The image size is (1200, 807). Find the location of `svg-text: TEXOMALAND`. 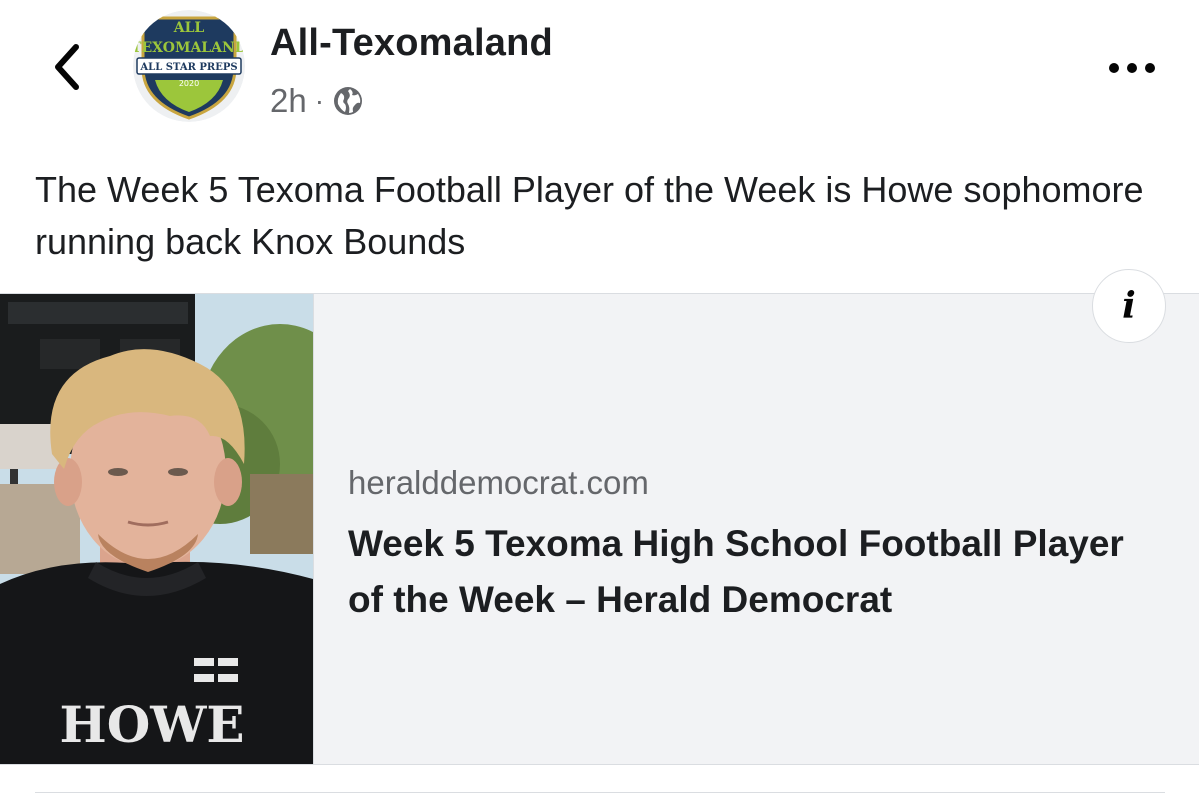

svg-text: TEXOMALAND is located at coordinates (189, 48).